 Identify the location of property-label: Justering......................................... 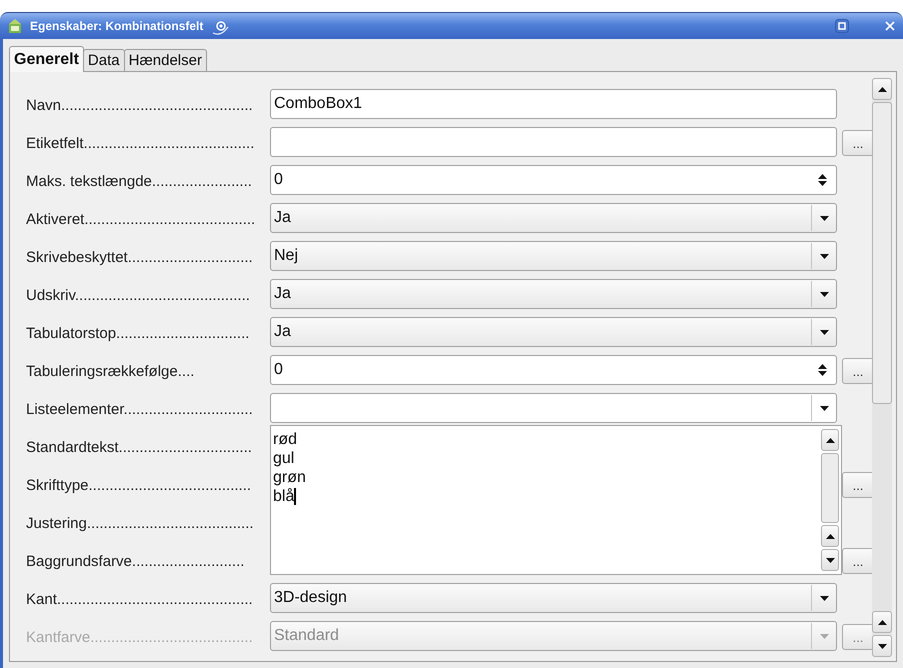
(140, 523).